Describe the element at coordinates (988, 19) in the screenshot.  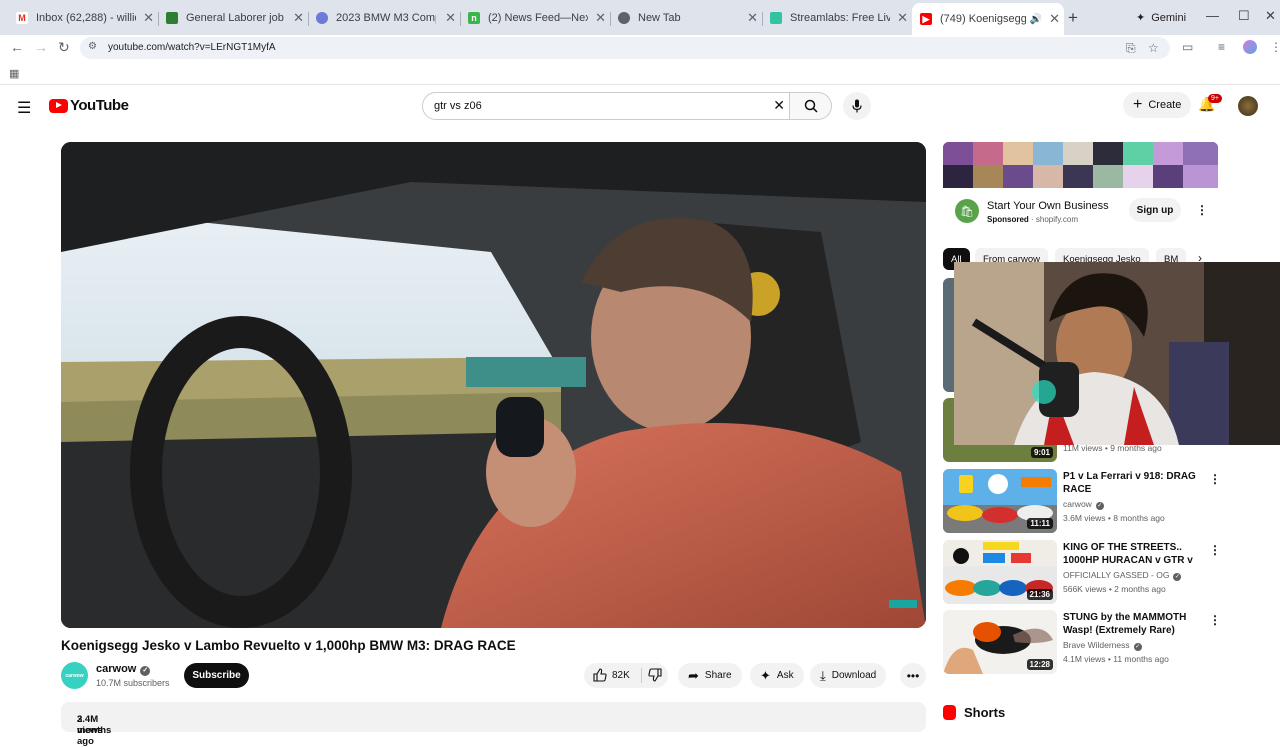
I see `browser-tab-youtube: ▶ (749) Koenigsegg Jesko 🔊 ✕` at that location.